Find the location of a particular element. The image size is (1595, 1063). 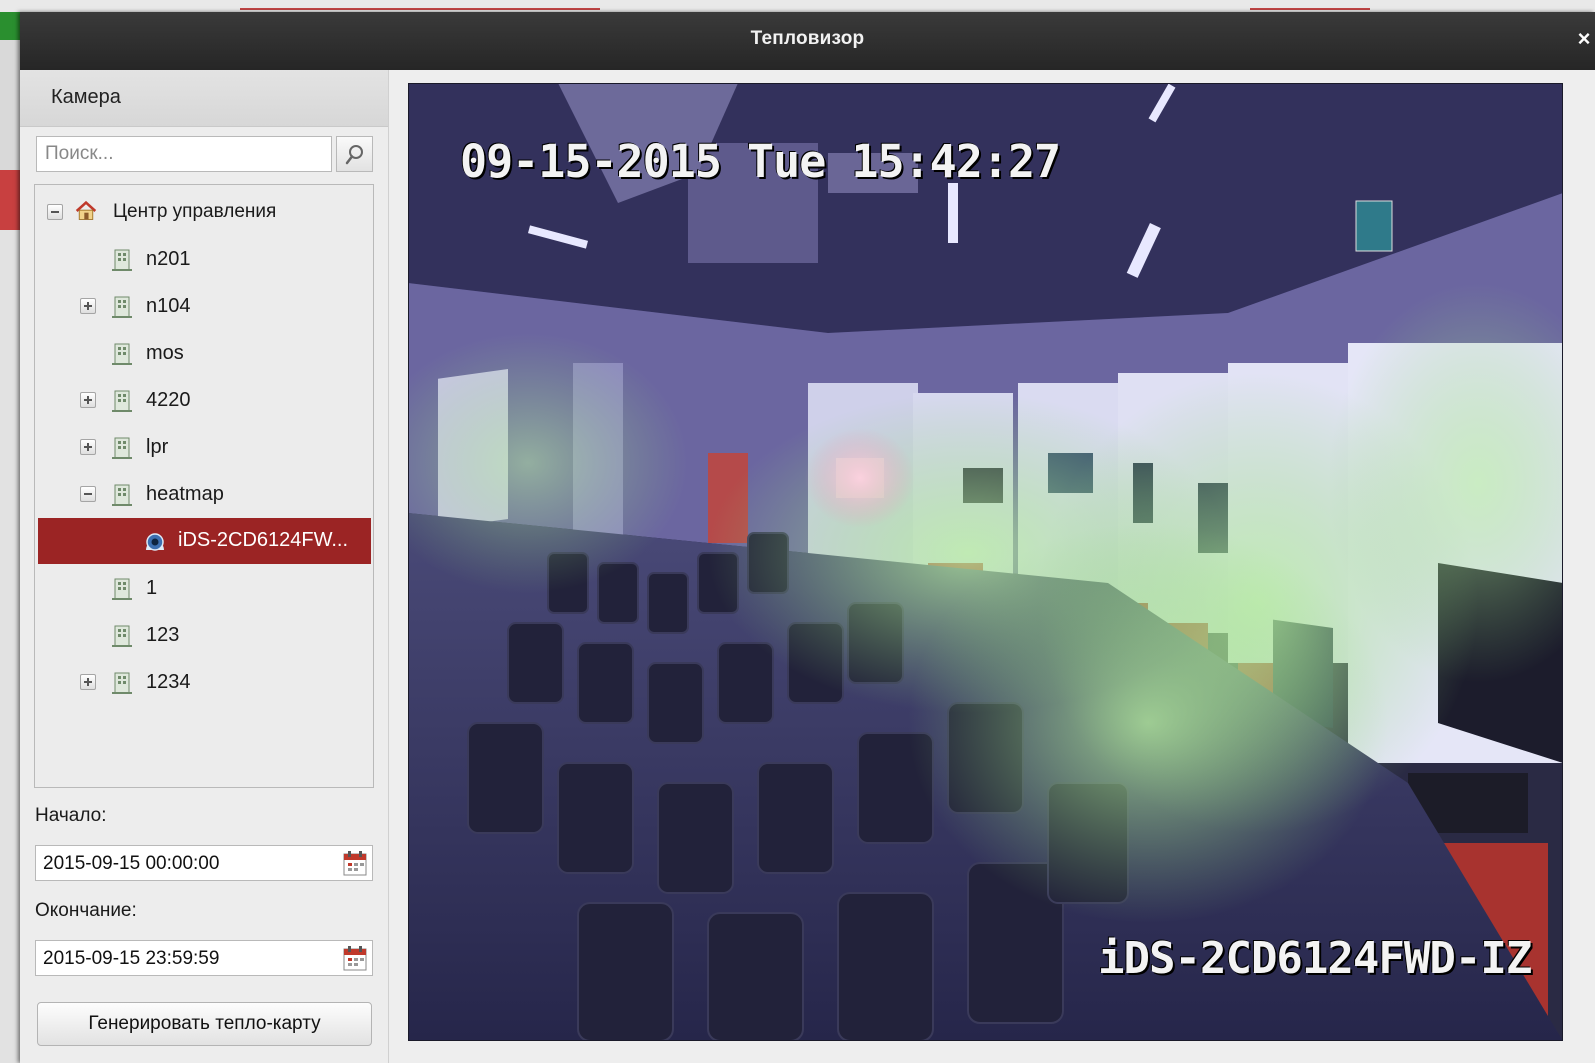

tree-item-label: n201 is located at coordinates (168, 259).